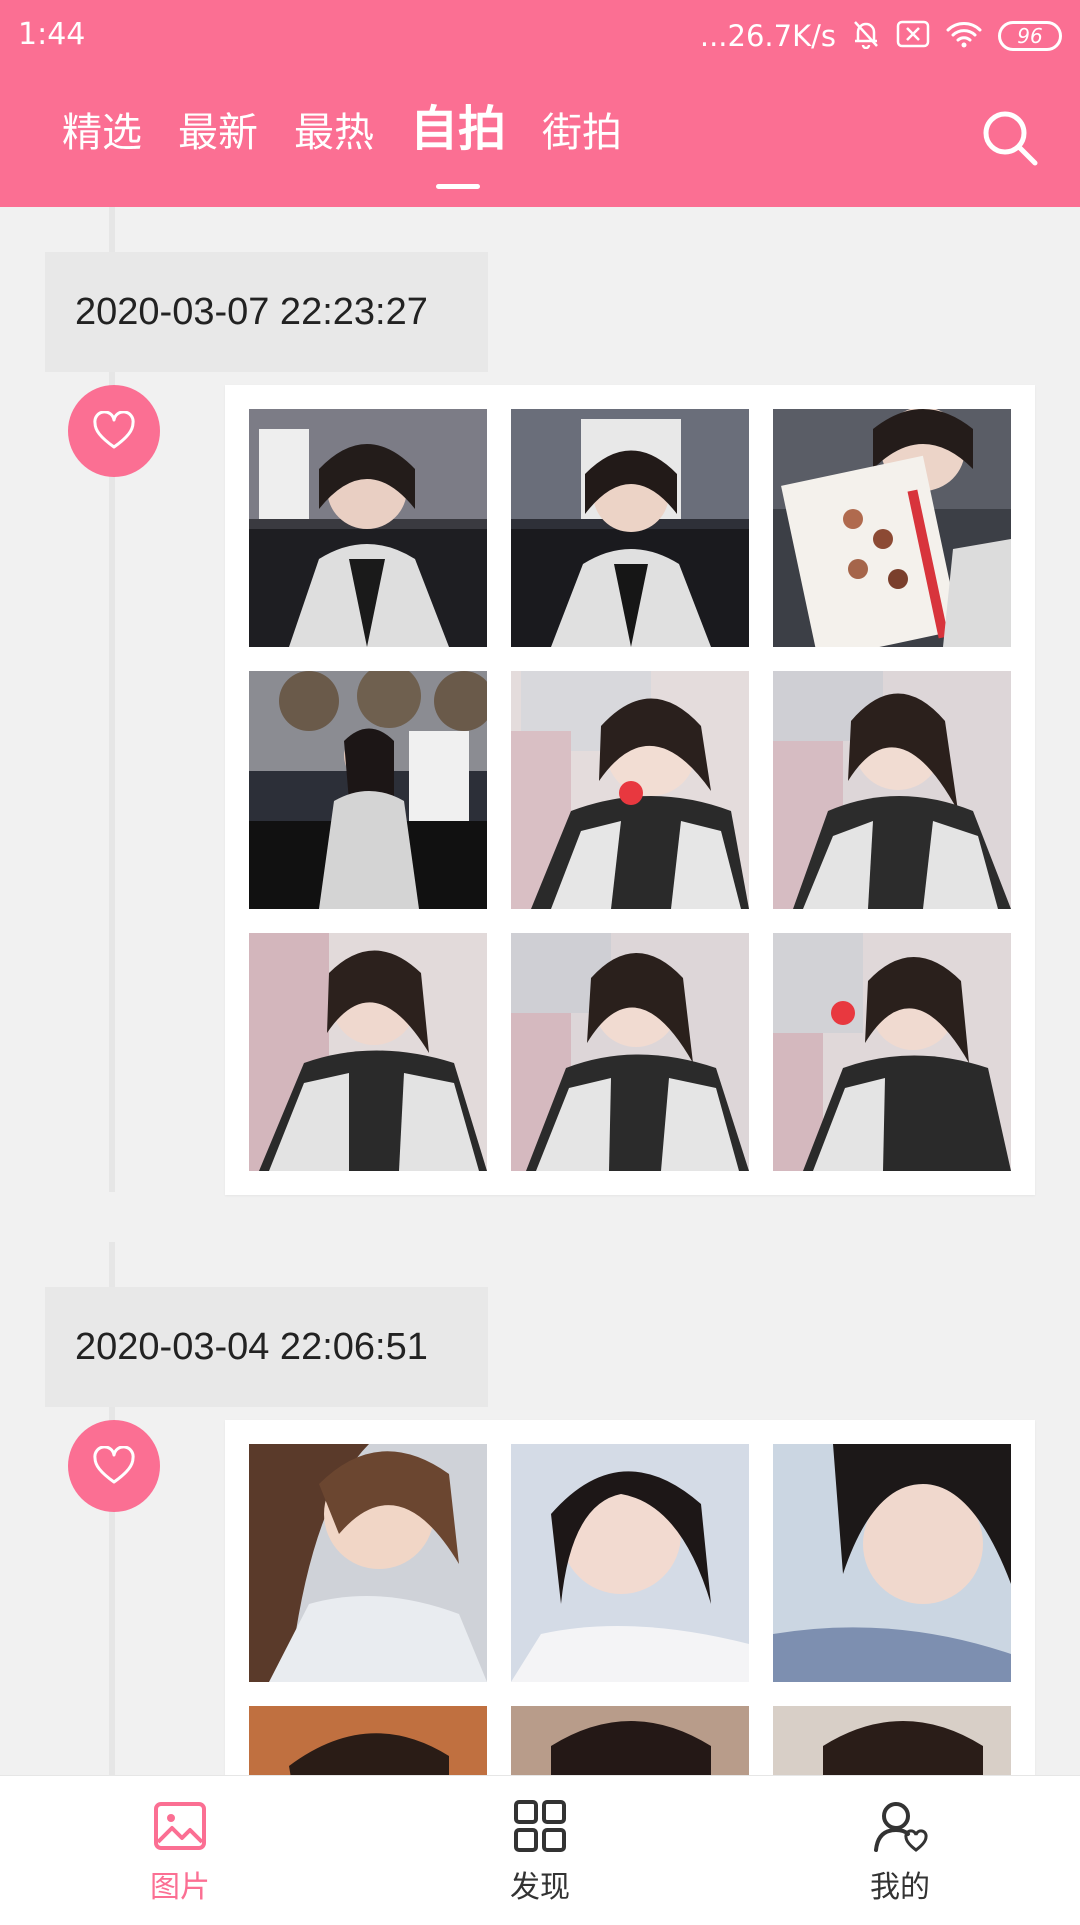  Describe the element at coordinates (964, 36) in the screenshot. I see `wifi-icon` at that location.